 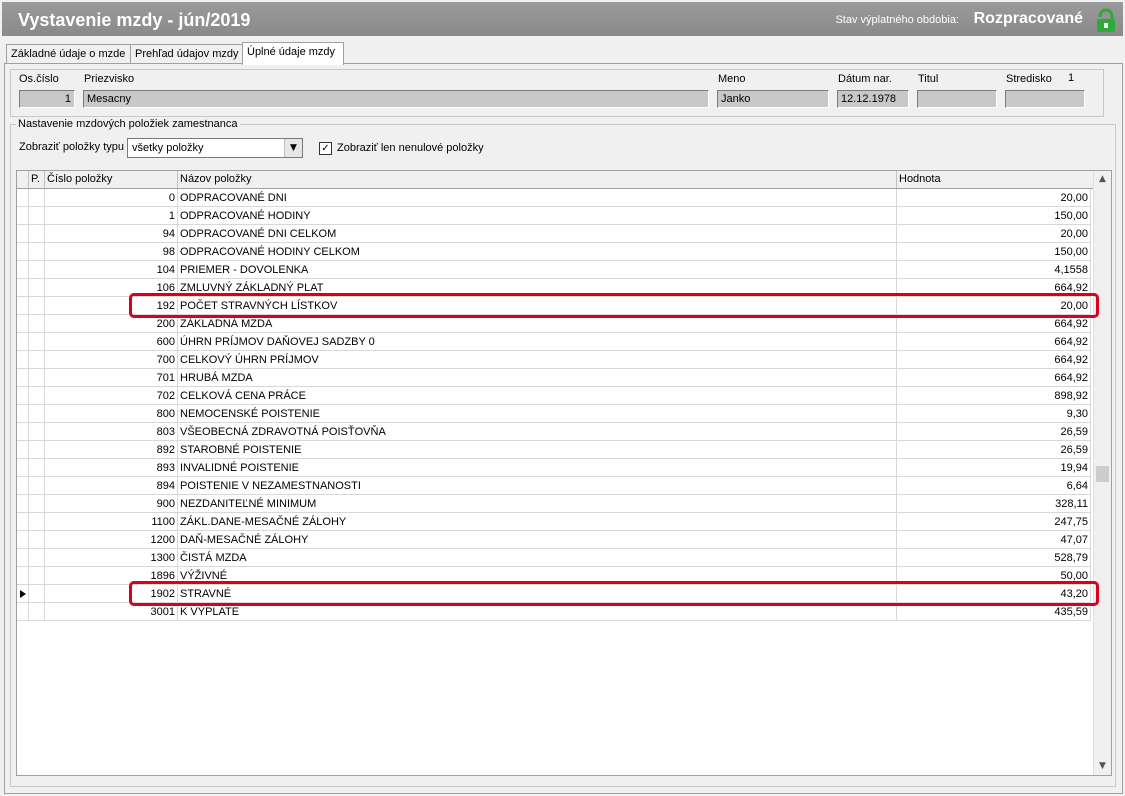 What do you see at coordinates (537, 198) in the screenshot?
I see `cell-item-name: ODPRACOVANÉ DNI` at bounding box center [537, 198].